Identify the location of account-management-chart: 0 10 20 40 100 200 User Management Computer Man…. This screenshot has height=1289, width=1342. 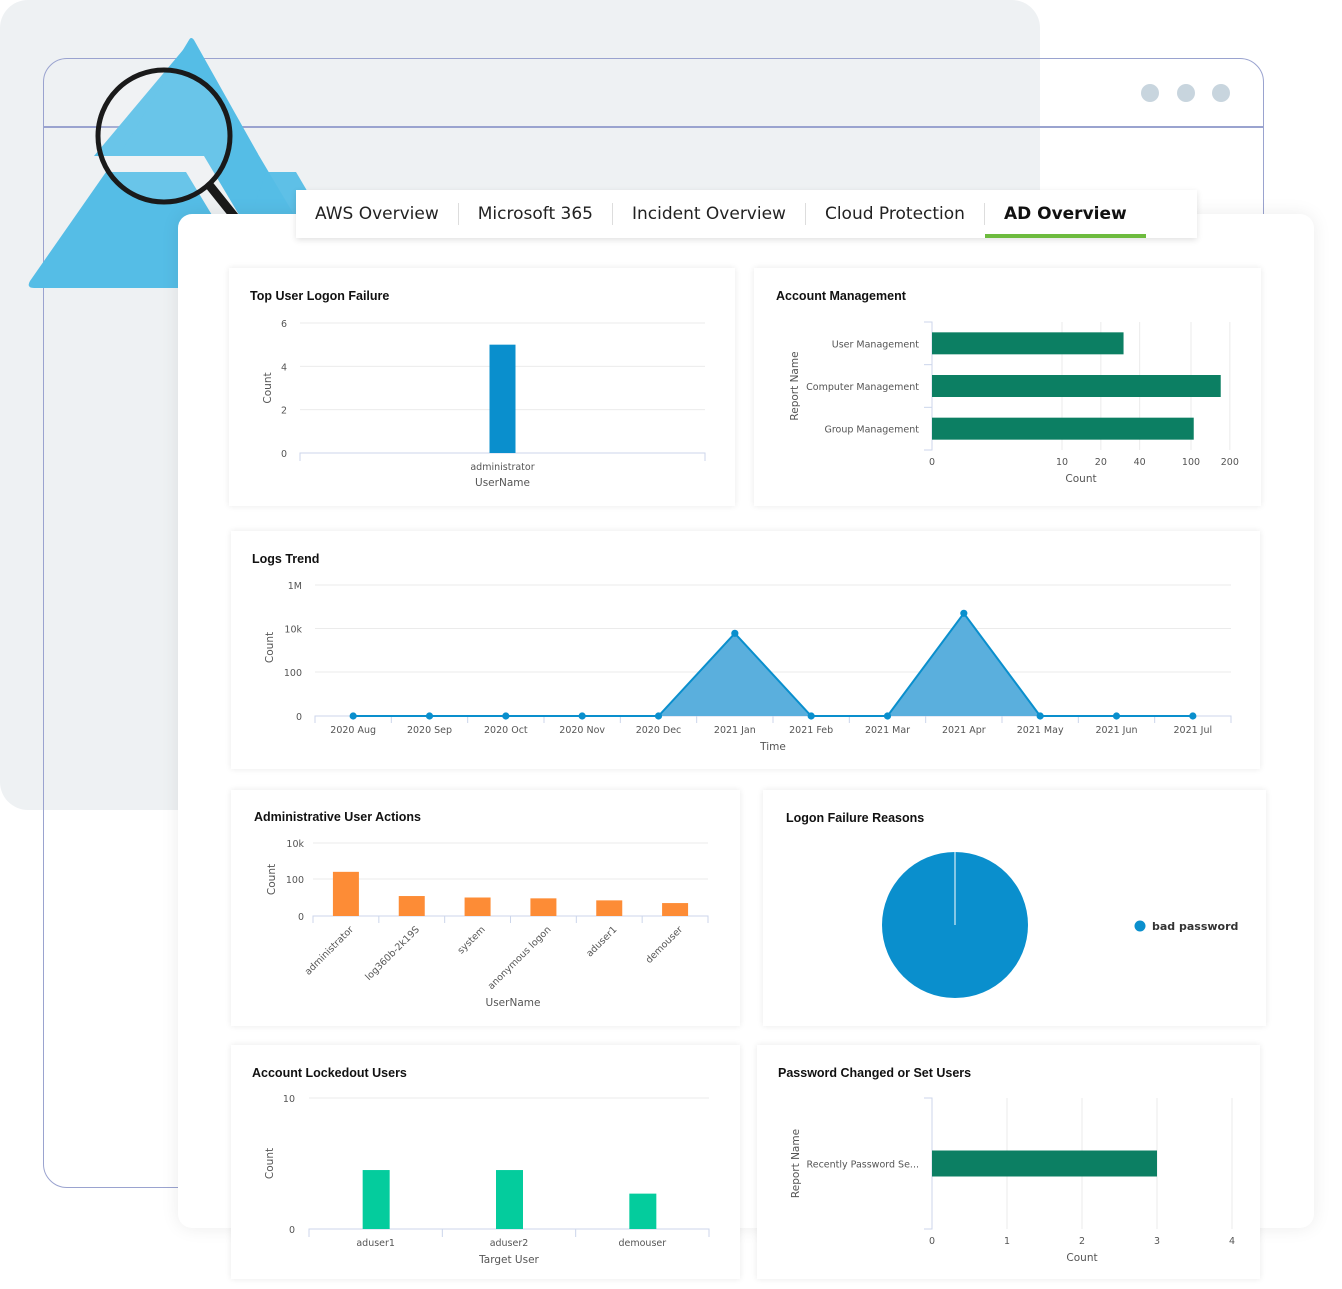
(1014, 403).